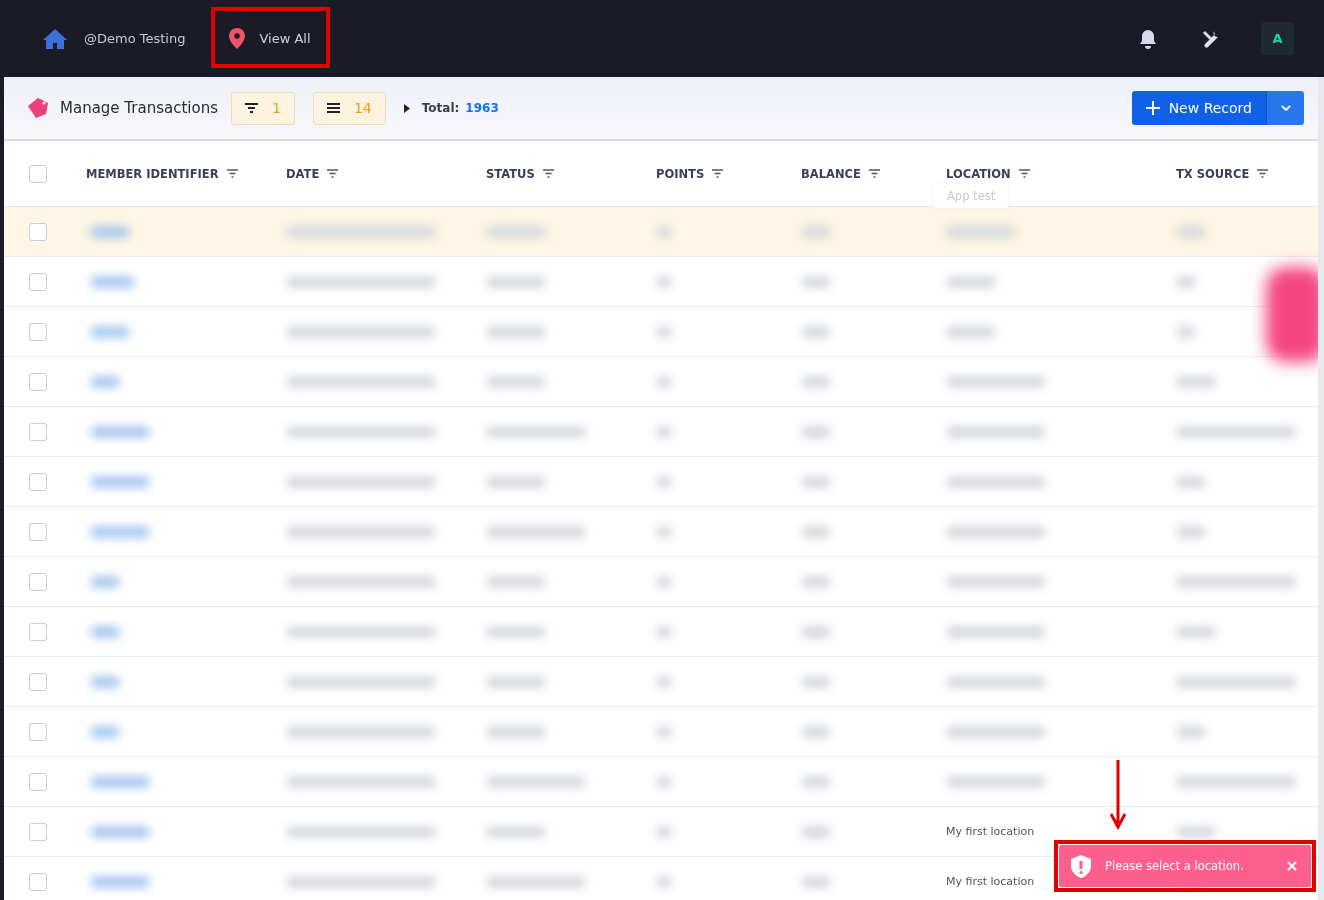  I want to click on plus-icon, so click(1152, 108).